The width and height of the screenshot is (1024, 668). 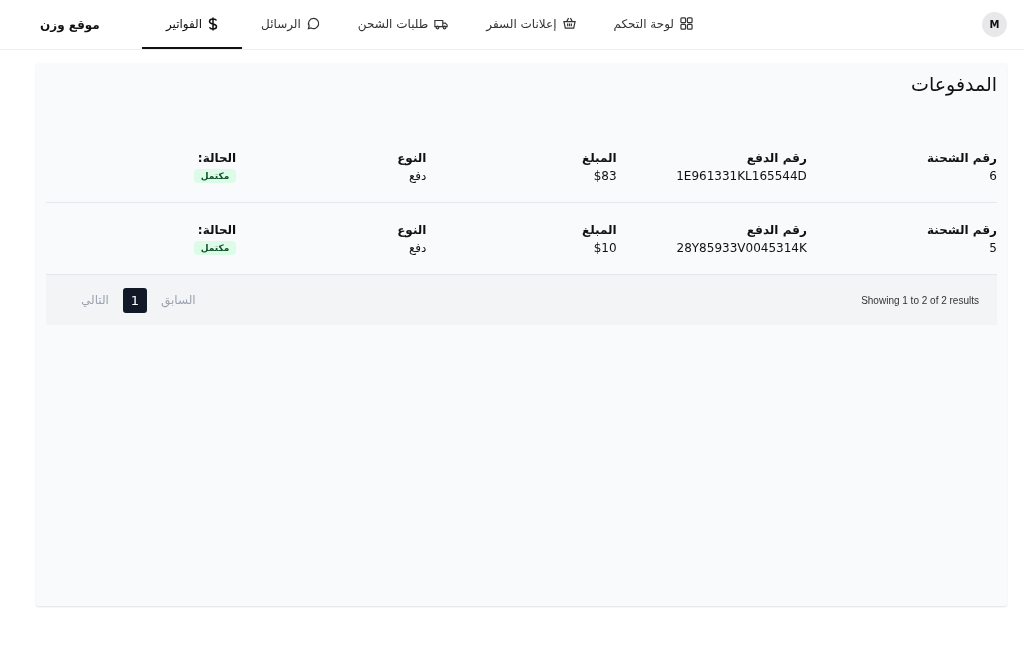 What do you see at coordinates (993, 176) in the screenshot?
I see `field-value: 6` at bounding box center [993, 176].